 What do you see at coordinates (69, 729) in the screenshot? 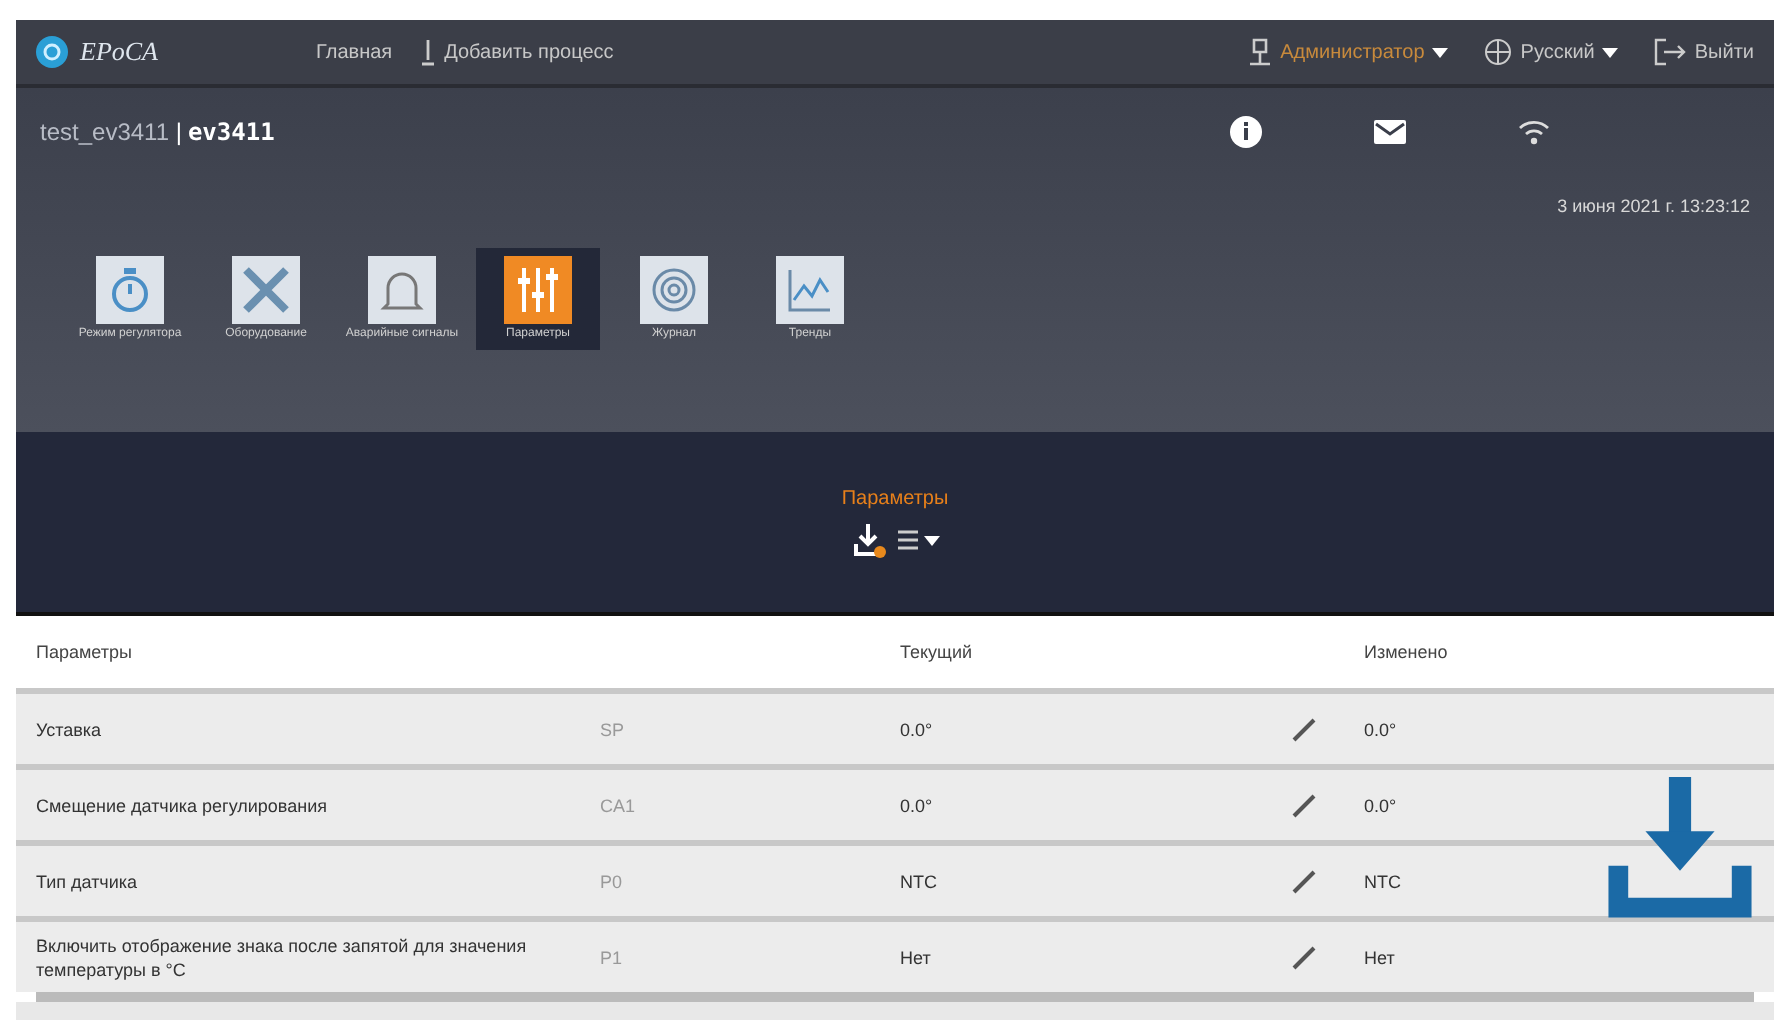
I see `table-cell-text: Уставка` at bounding box center [69, 729].